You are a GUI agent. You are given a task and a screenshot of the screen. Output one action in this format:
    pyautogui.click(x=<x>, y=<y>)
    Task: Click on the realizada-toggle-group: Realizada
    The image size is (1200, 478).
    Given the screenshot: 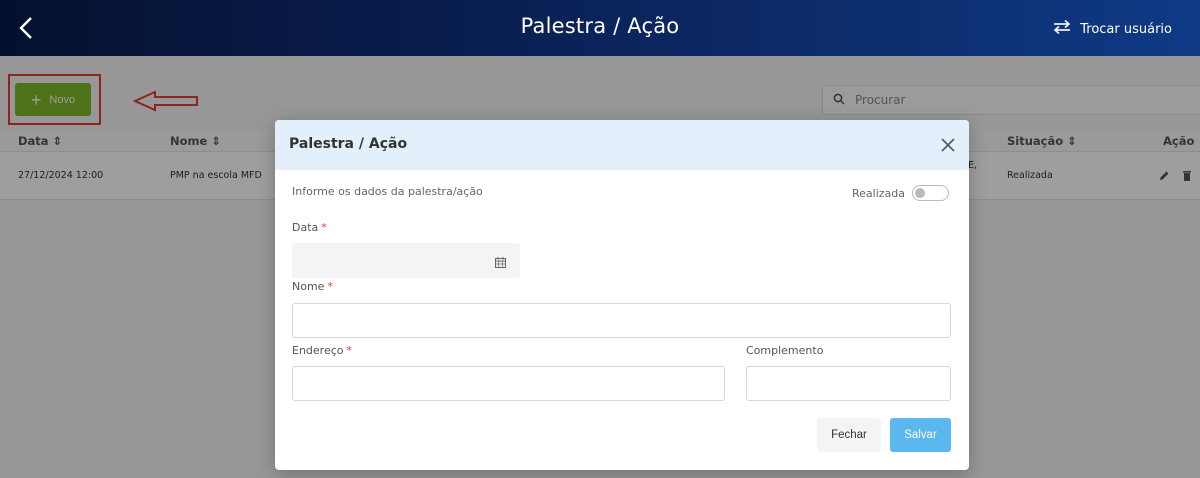 What is the action you would take?
    pyautogui.click(x=901, y=193)
    